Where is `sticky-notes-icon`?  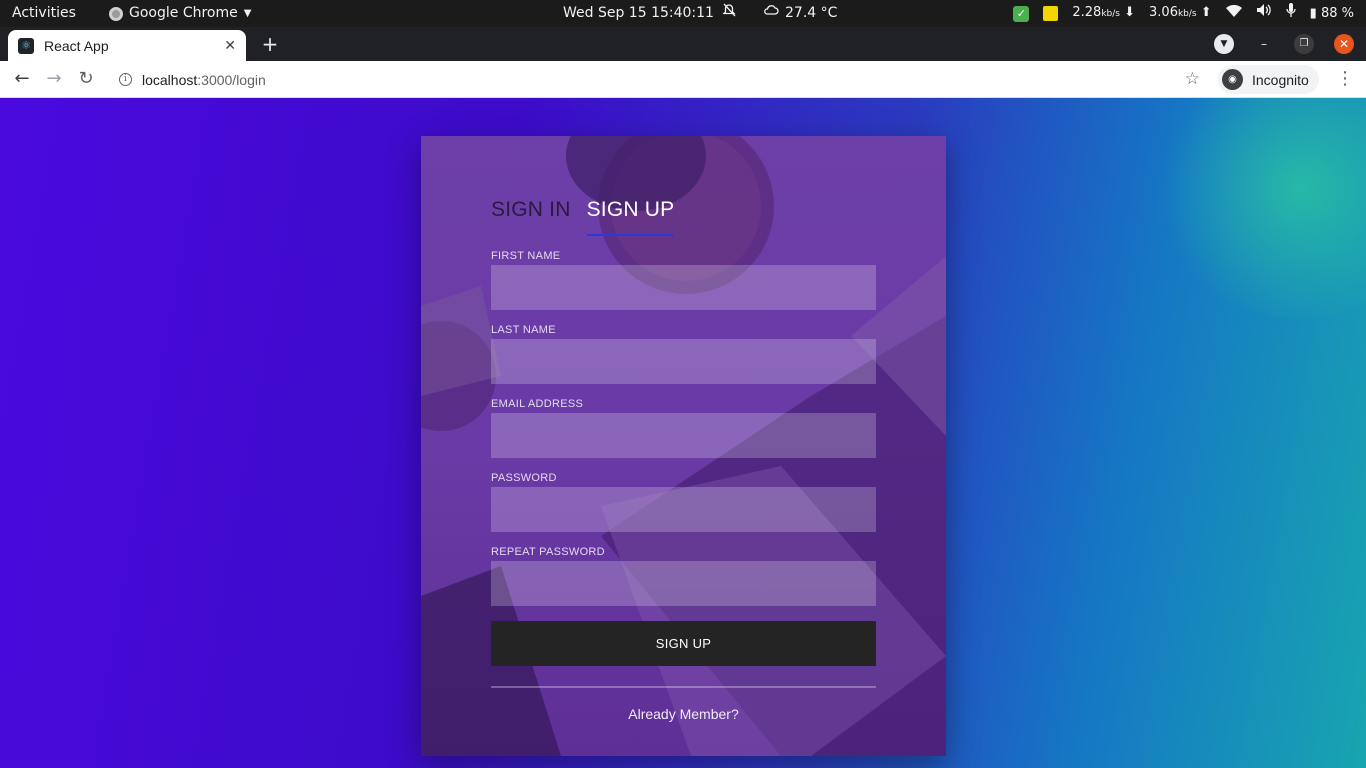 sticky-notes-icon is located at coordinates (1051, 13).